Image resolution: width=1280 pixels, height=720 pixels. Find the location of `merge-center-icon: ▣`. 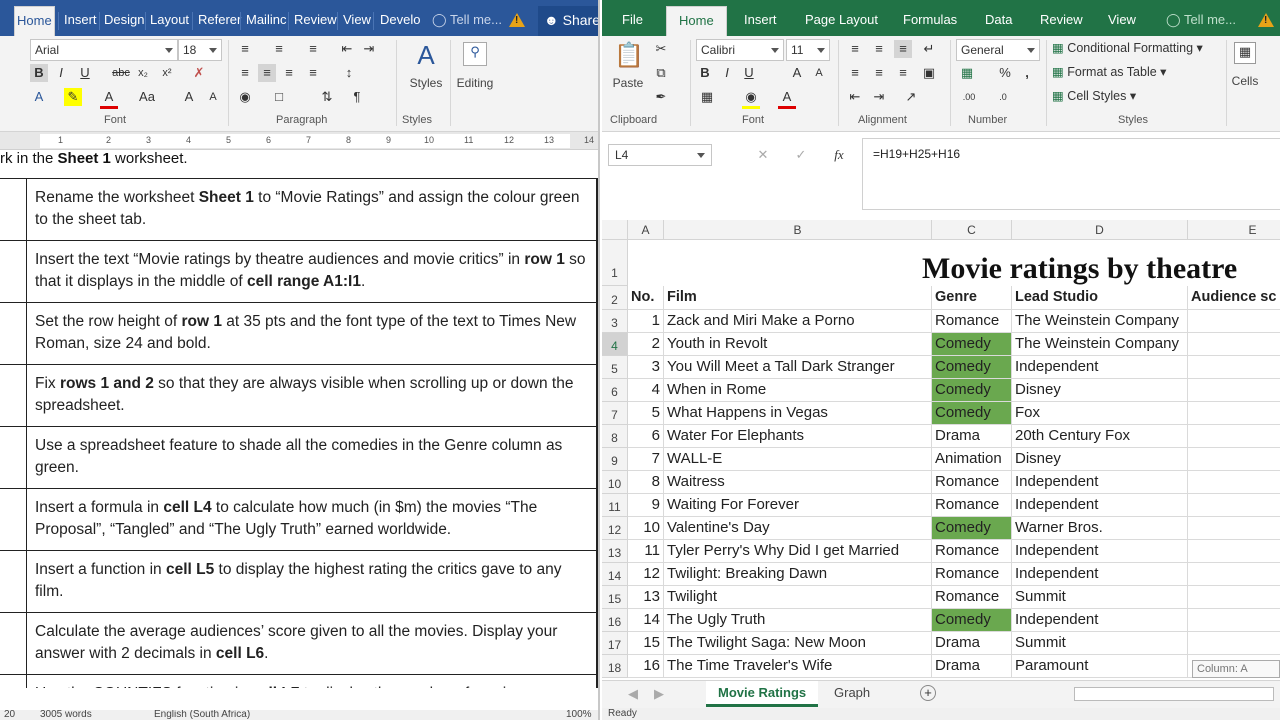

merge-center-icon: ▣ is located at coordinates (929, 73).